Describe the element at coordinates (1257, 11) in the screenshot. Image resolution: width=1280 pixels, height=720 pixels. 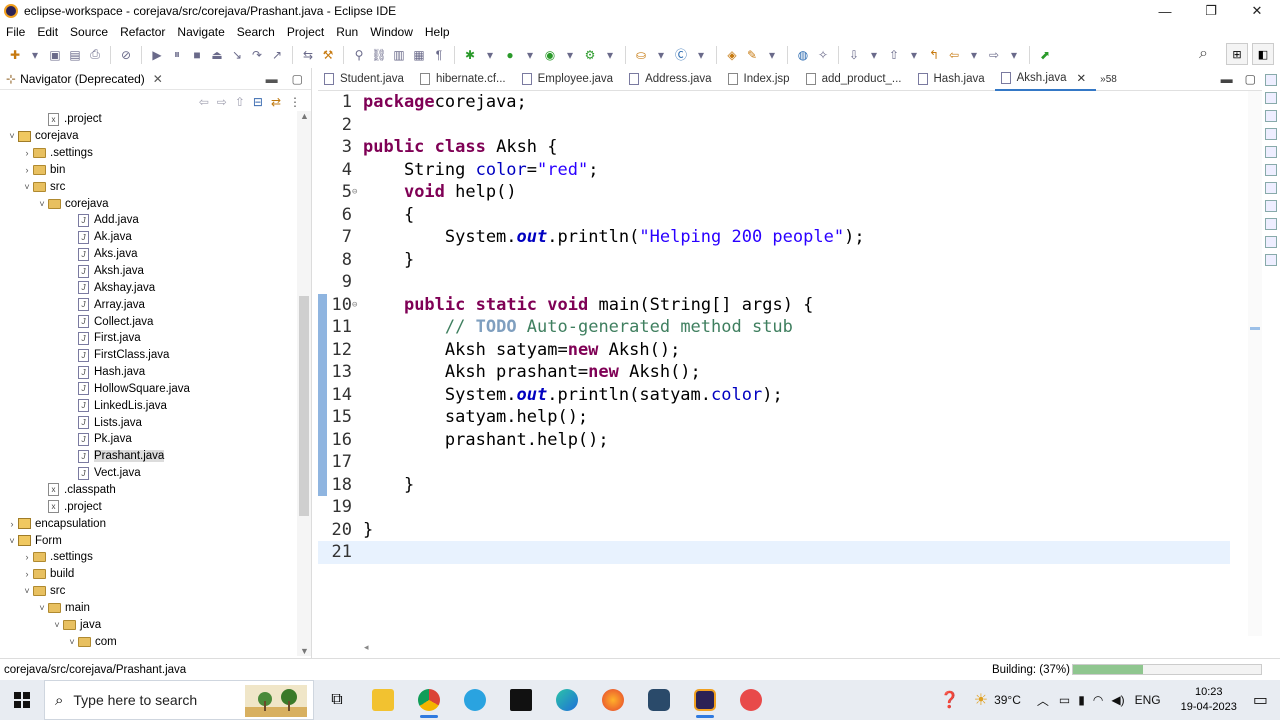
I see `close-button: ✕` at that location.